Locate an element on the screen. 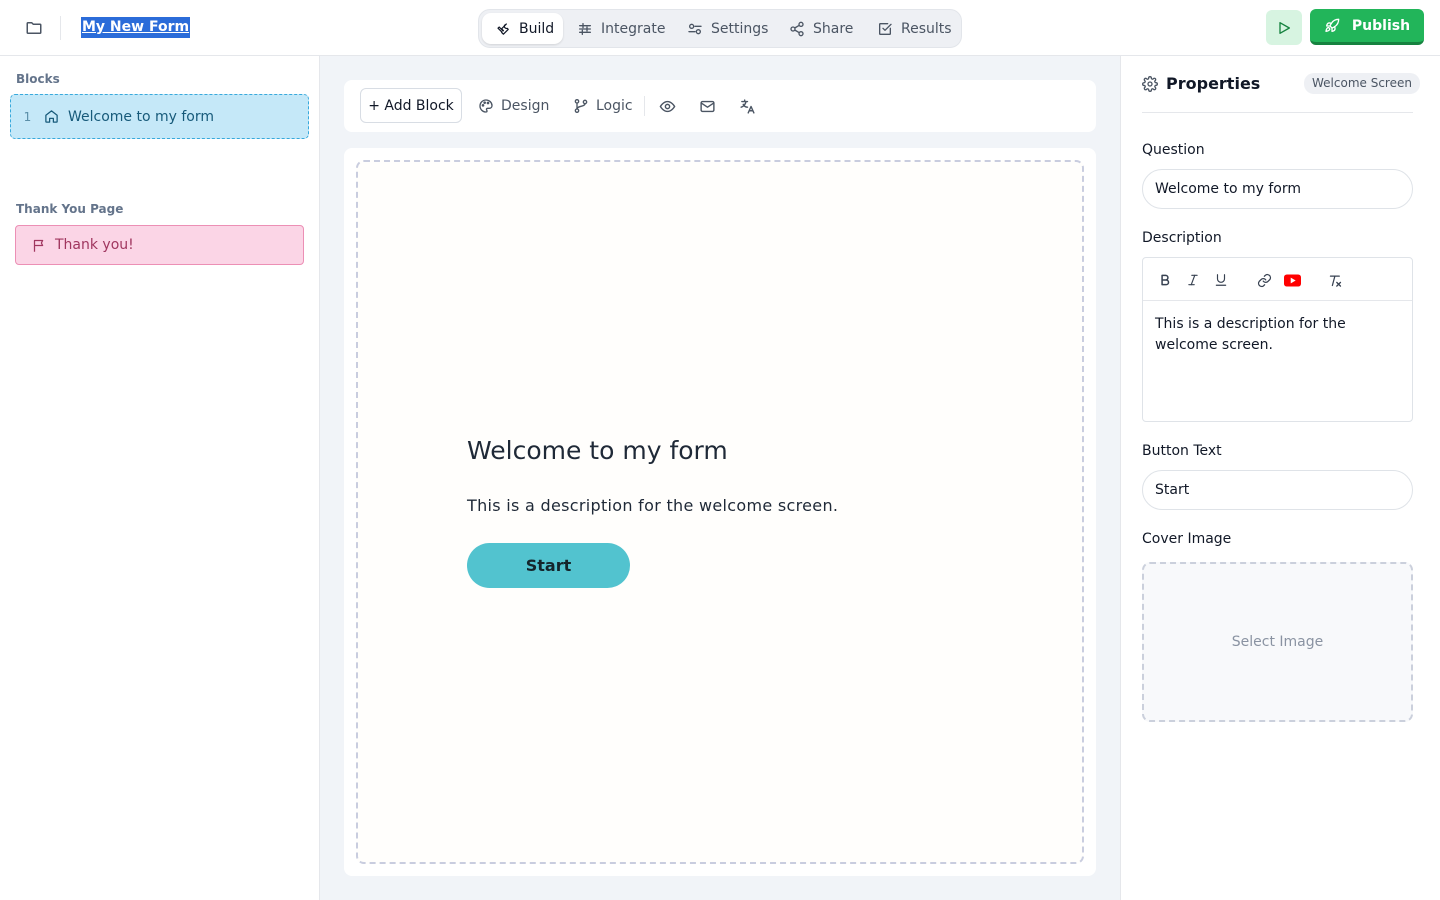  clear-format-button is located at coordinates (1335, 280).